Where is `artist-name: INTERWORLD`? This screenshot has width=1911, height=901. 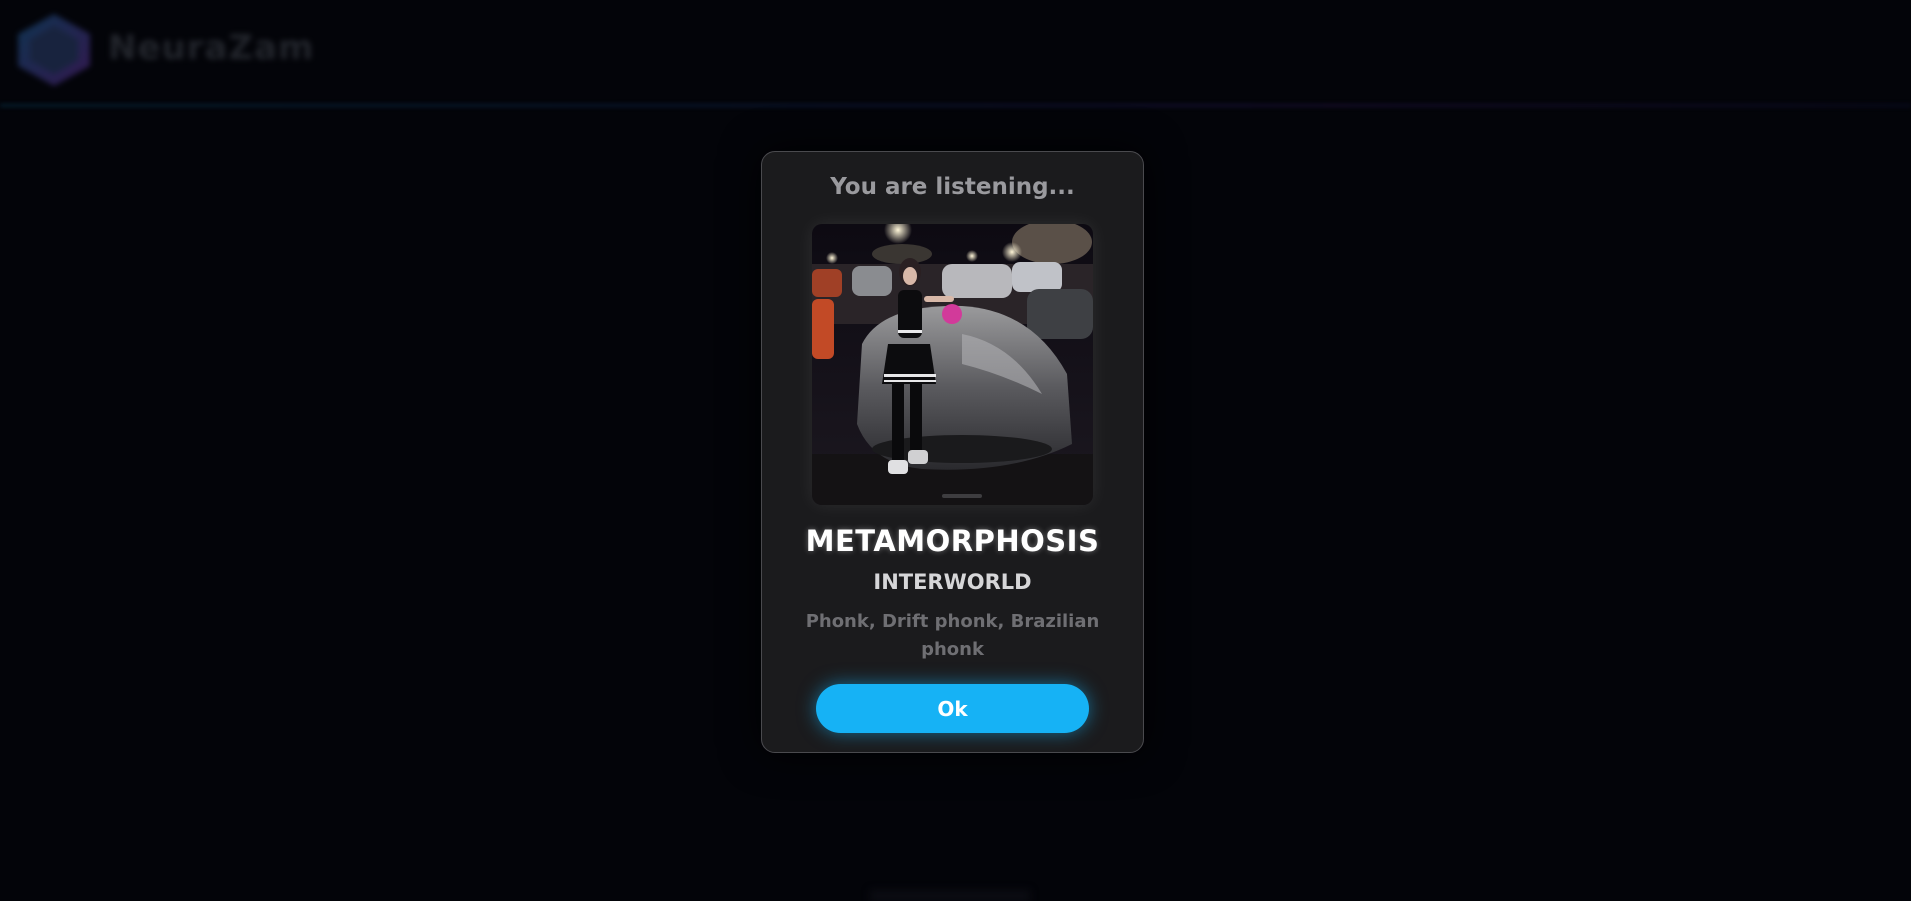
artist-name: INTERWORLD is located at coordinates (952, 582).